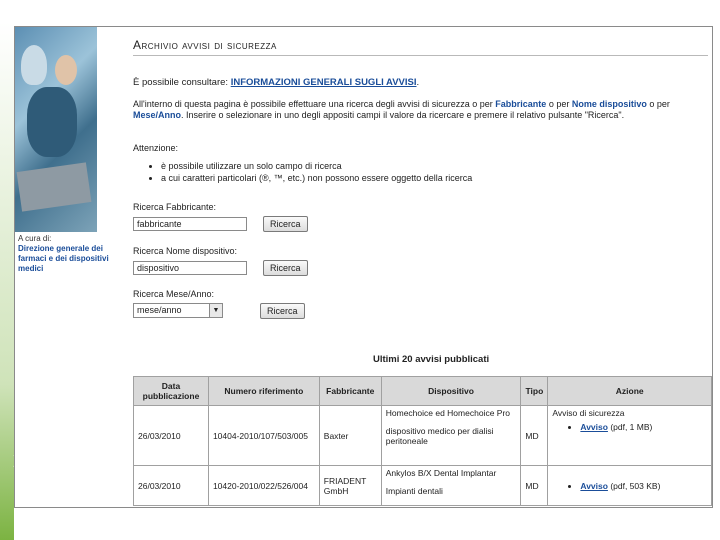  I want to click on device-search-label: Ricerca Nome dispositivo:, so click(185, 251).